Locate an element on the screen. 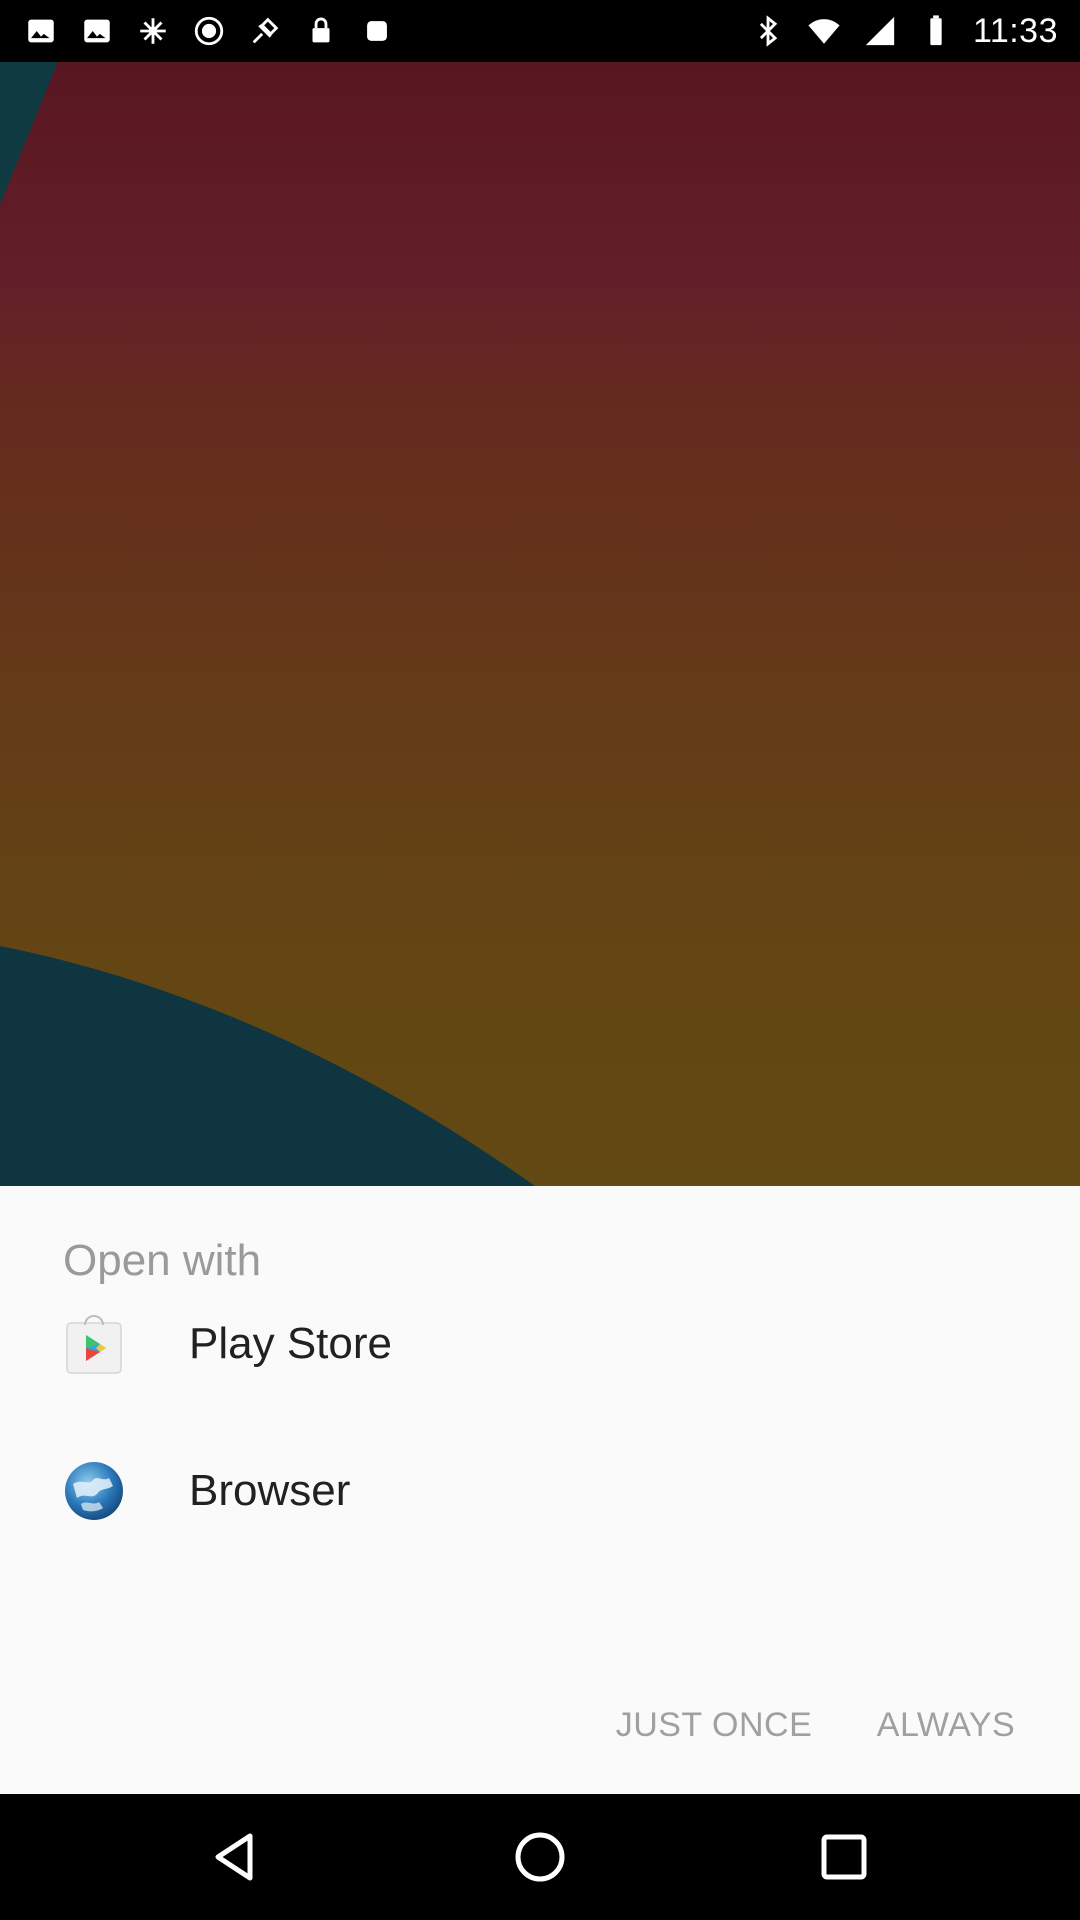 Image resolution: width=1080 pixels, height=1920 pixels. play-store-icon is located at coordinates (94, 1344).